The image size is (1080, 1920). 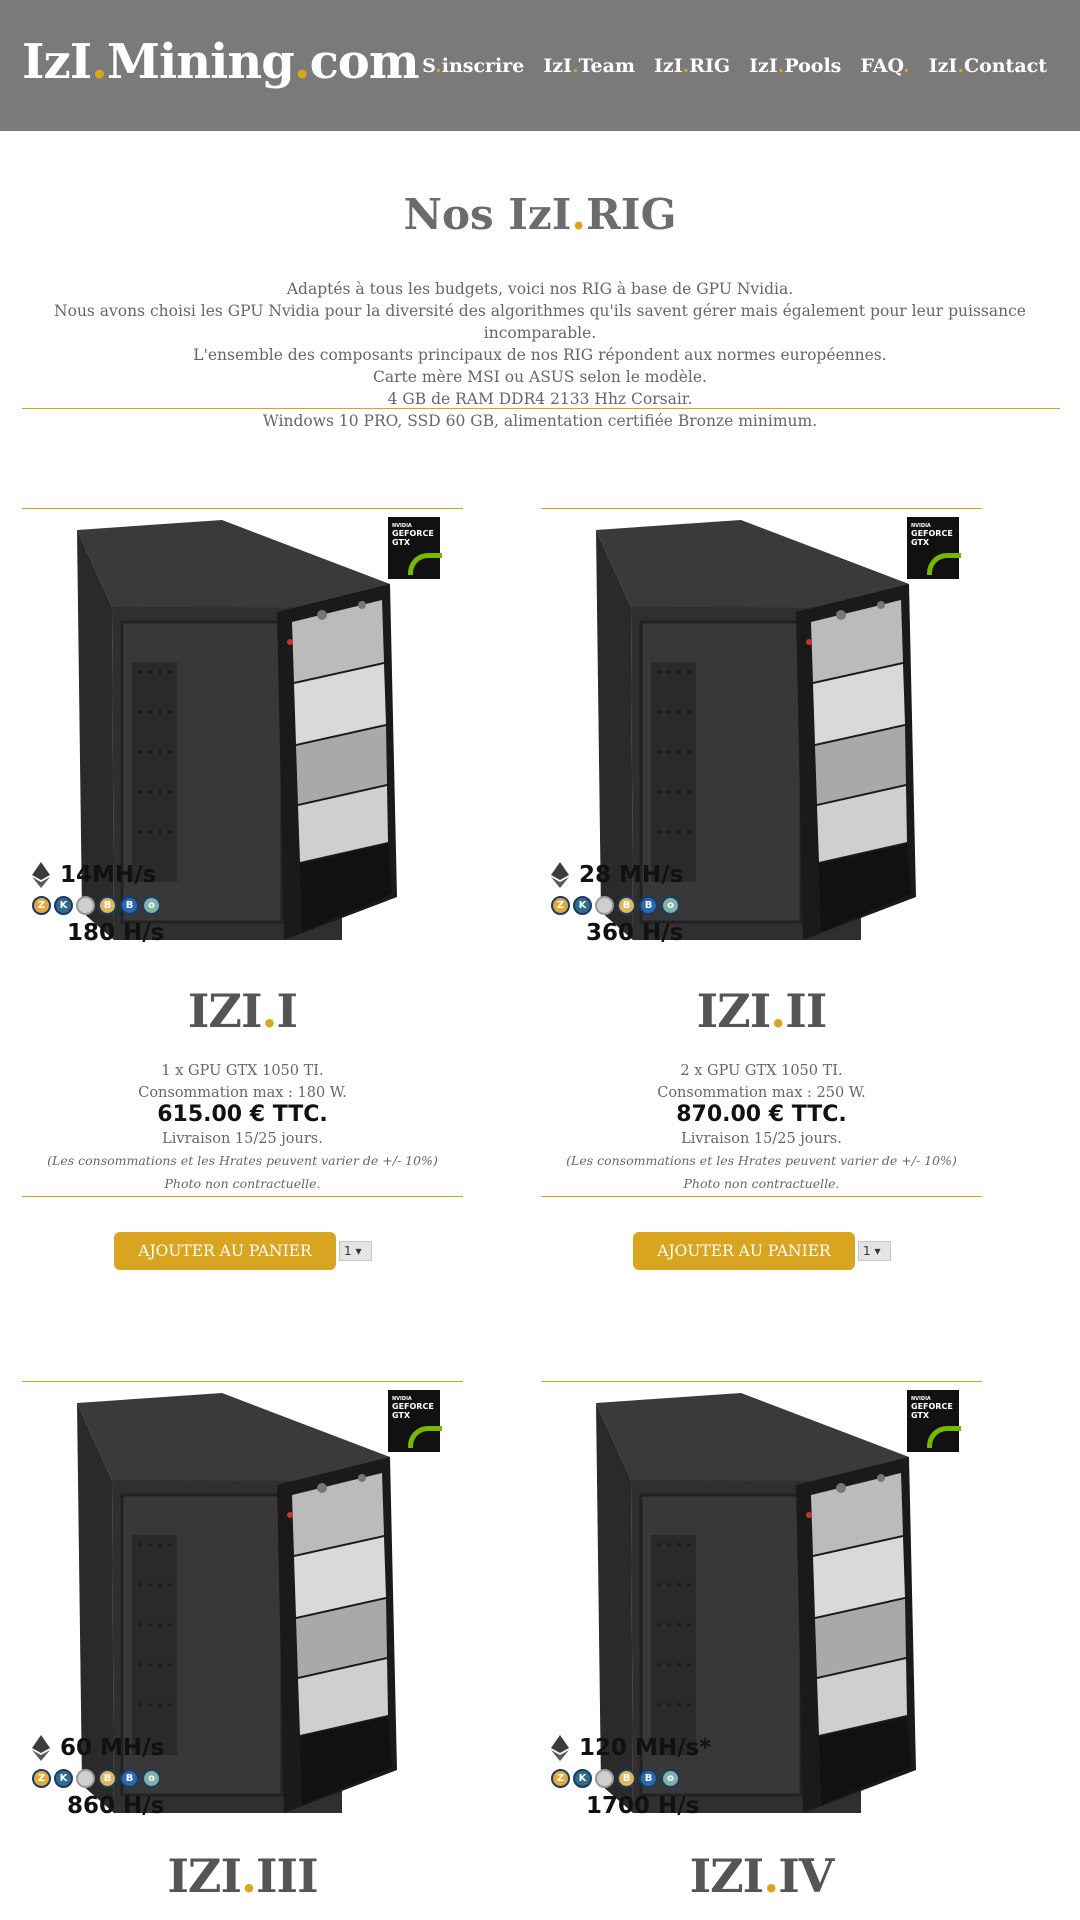 I want to click on nav-pools: IzI.Pools, so click(x=795, y=66).